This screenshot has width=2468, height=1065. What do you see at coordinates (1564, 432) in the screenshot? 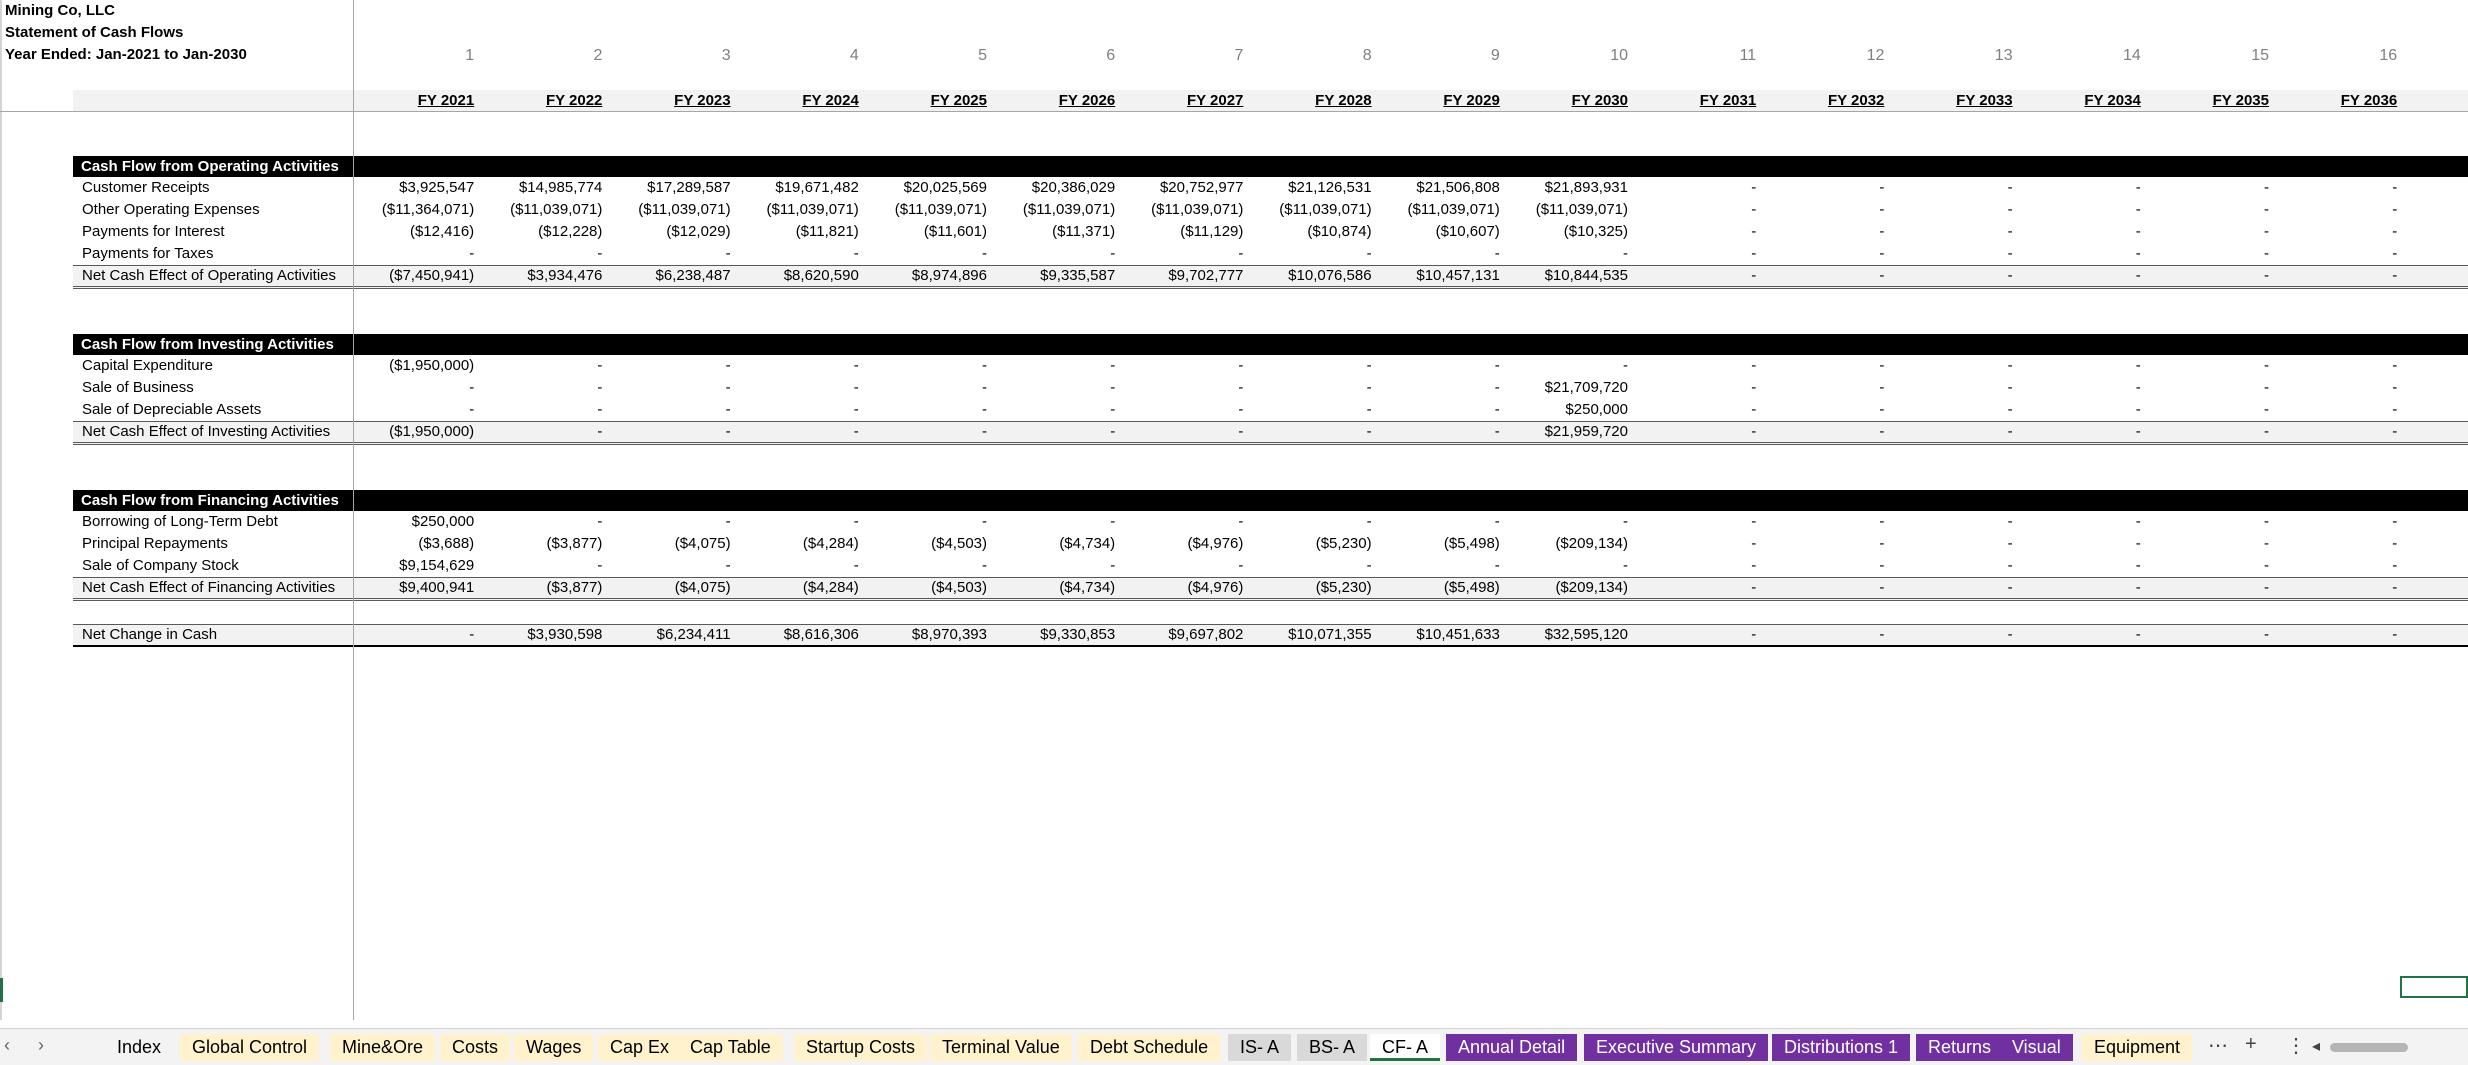
I see `value-cell: $21,959,720` at bounding box center [1564, 432].